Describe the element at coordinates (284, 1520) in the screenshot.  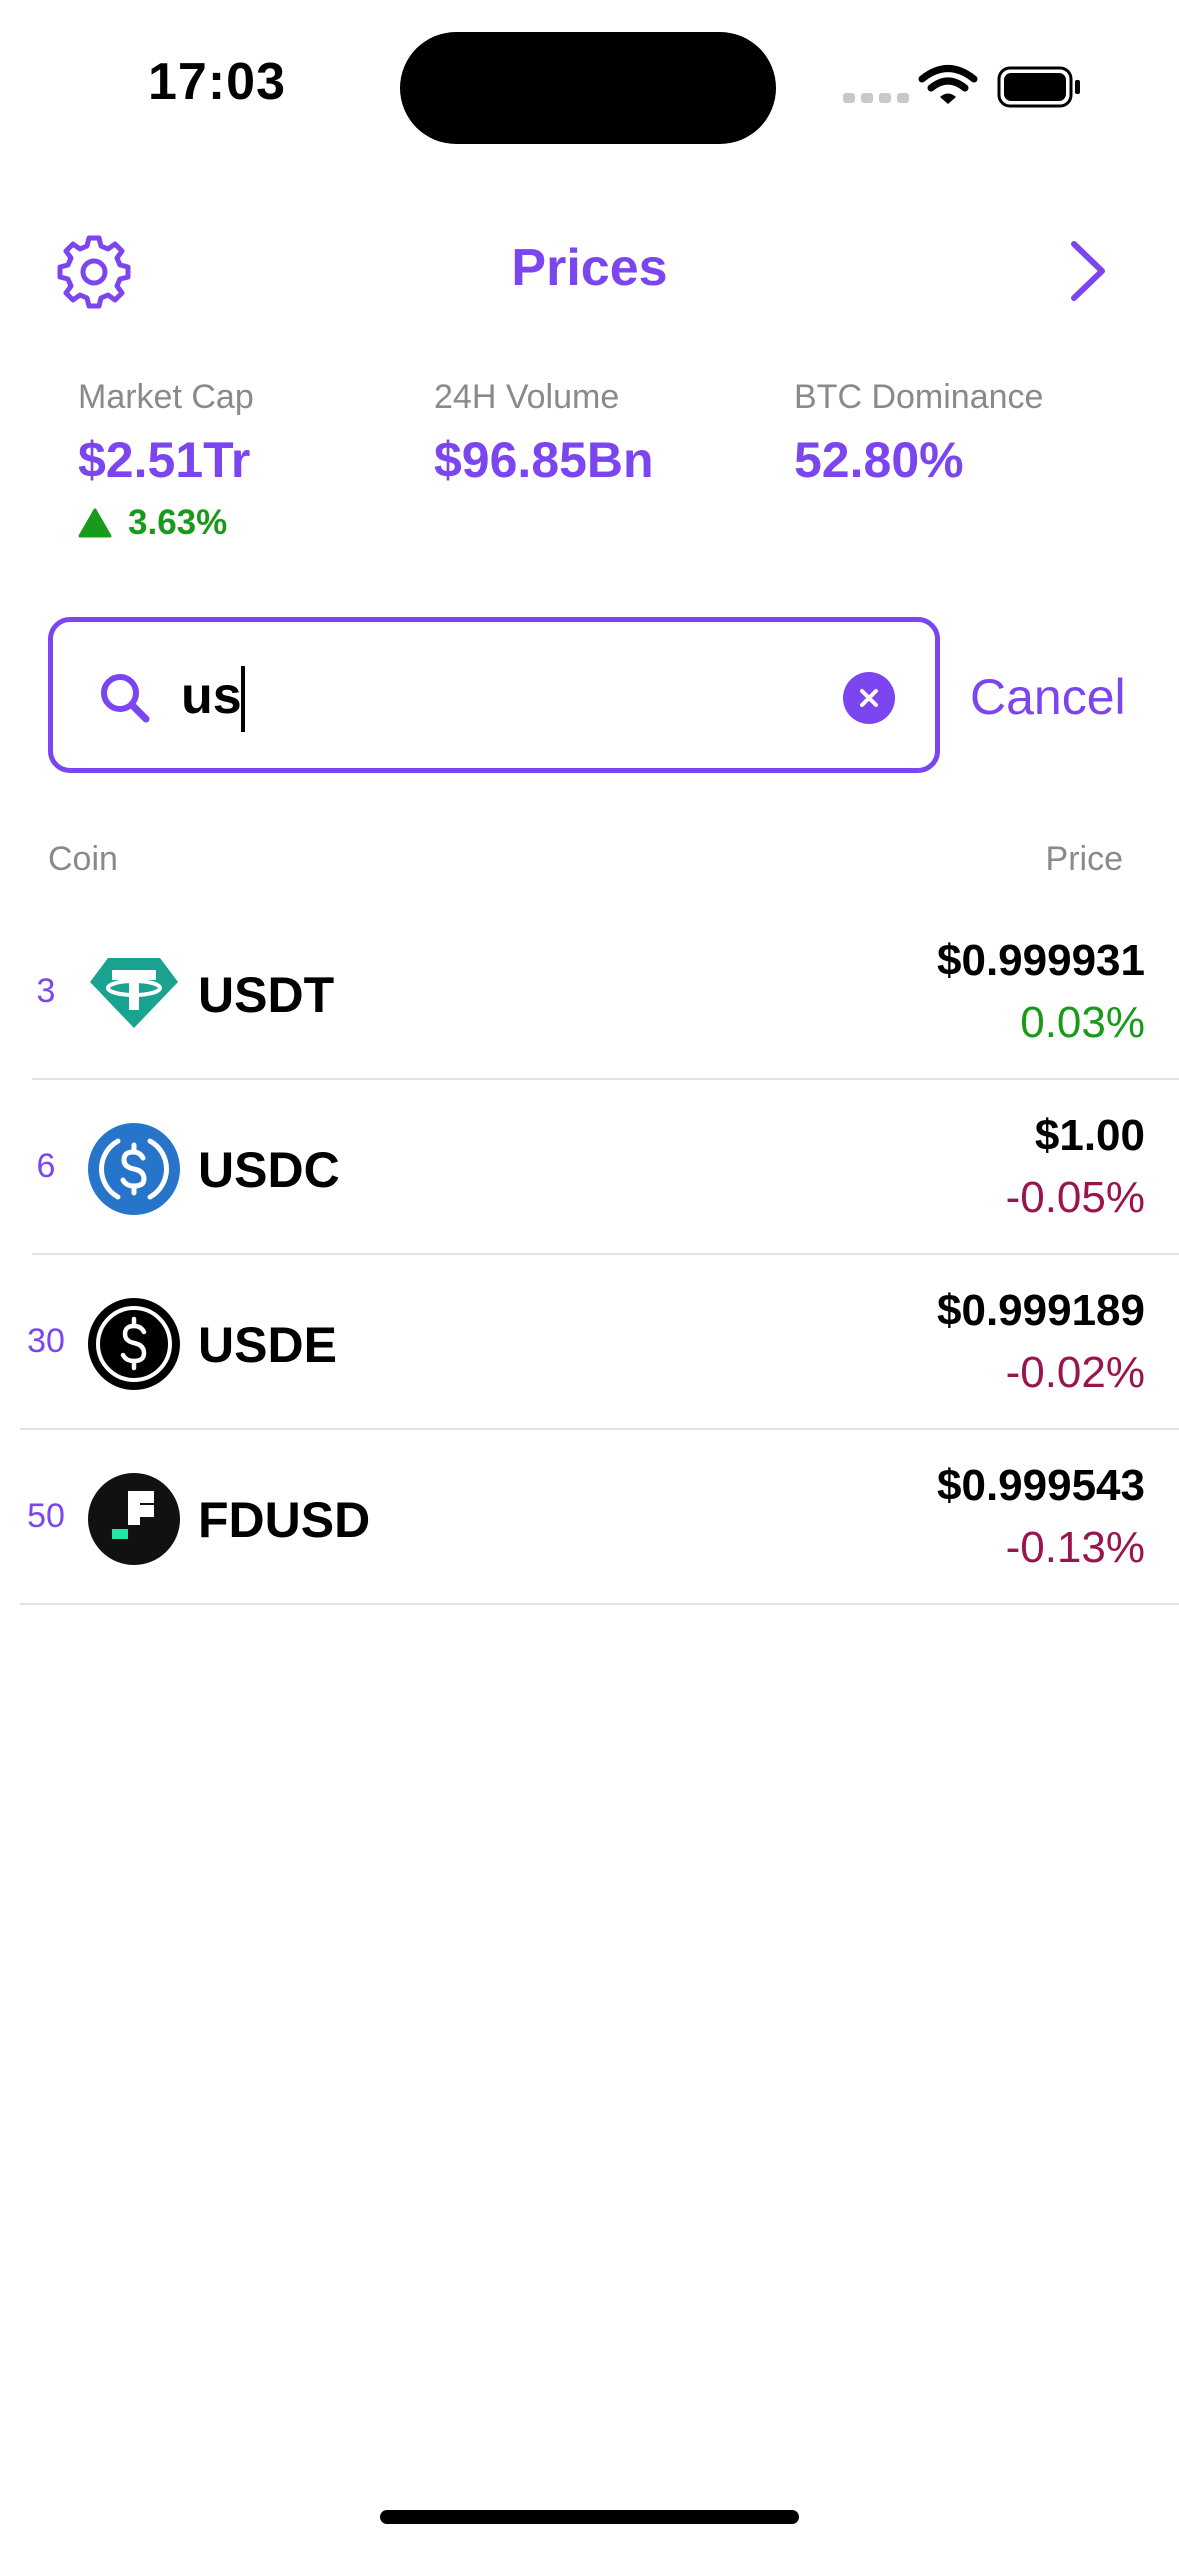
I see `coin-symbol: FDUSD` at that location.